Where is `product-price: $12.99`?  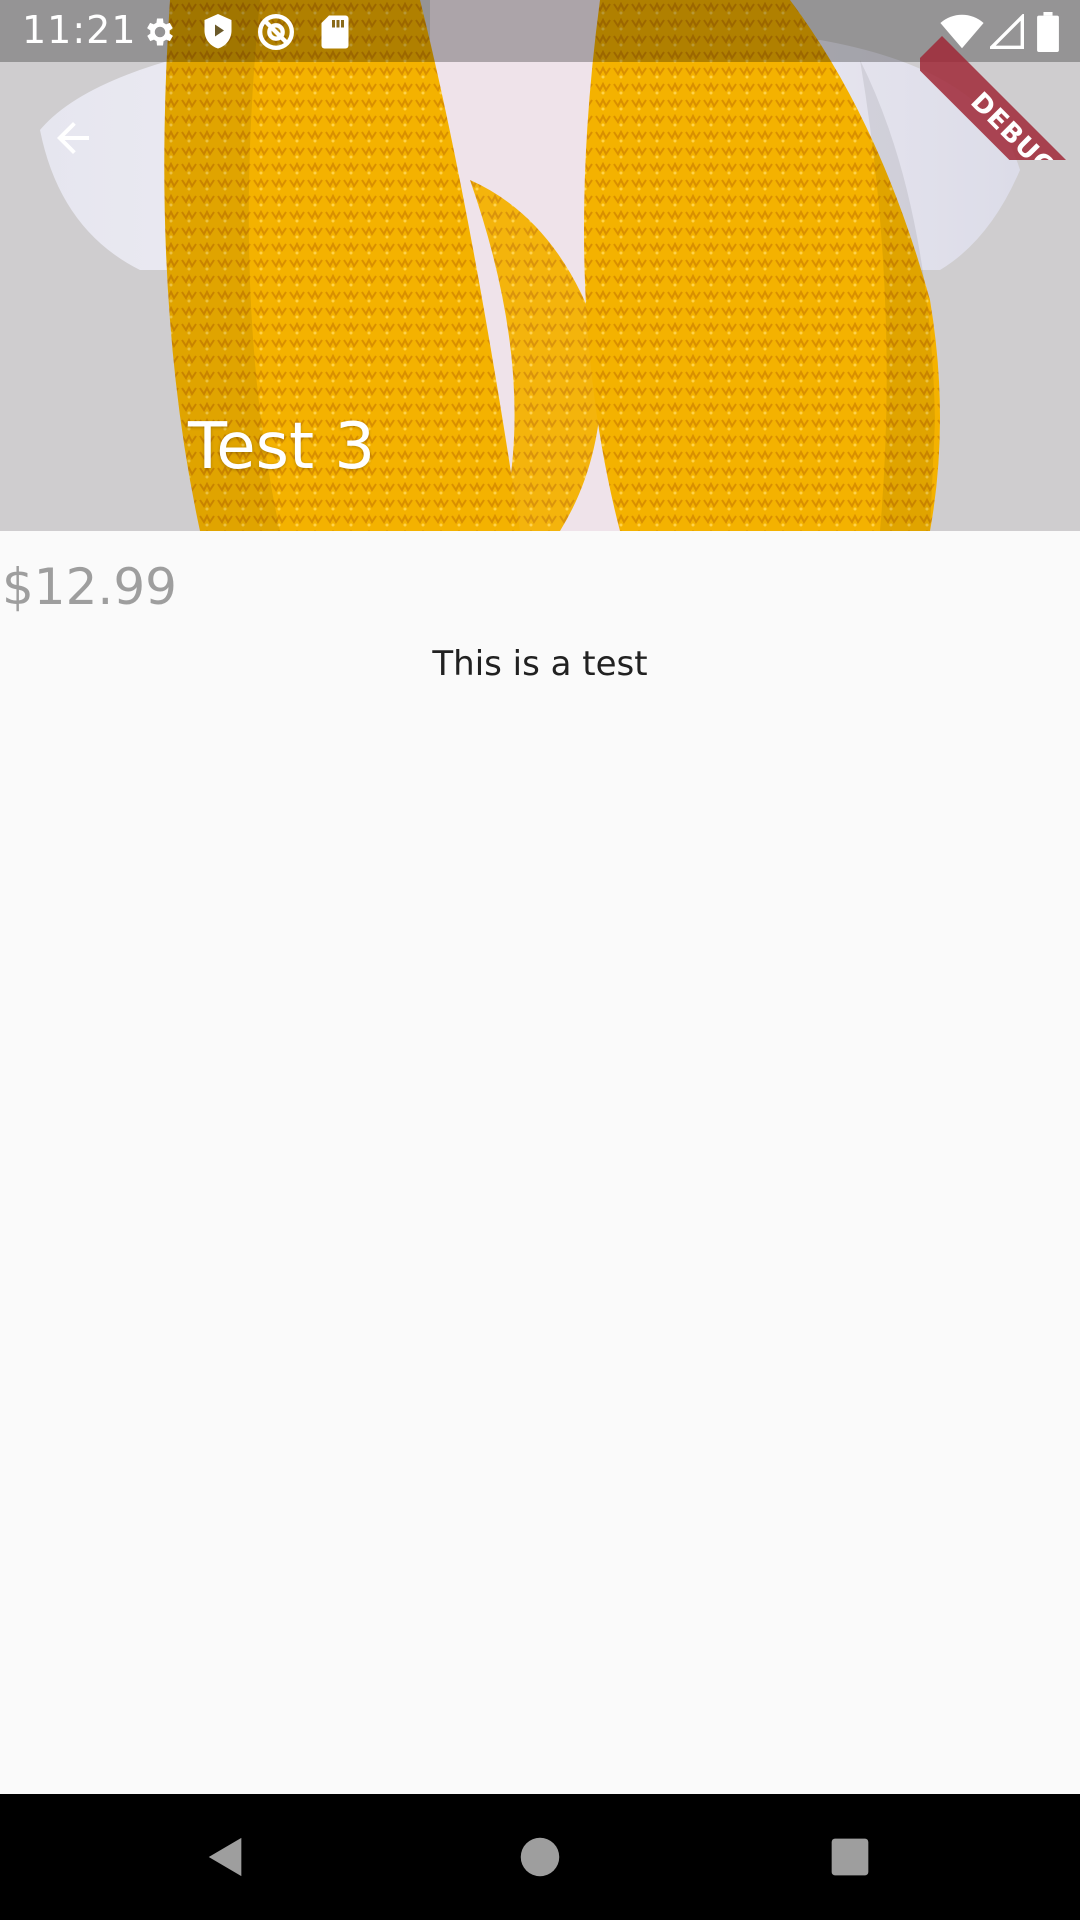 product-price: $12.99 is located at coordinates (89, 587).